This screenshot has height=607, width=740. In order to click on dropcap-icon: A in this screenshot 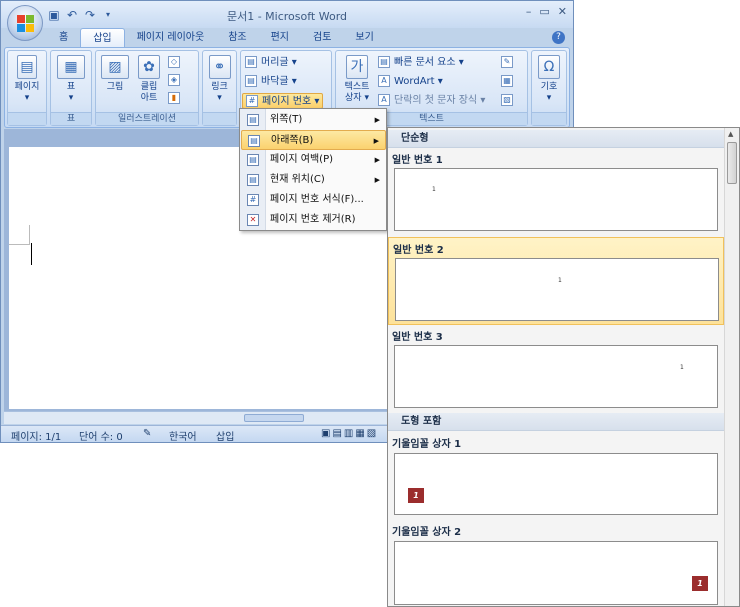, I will do `click(384, 100)`.